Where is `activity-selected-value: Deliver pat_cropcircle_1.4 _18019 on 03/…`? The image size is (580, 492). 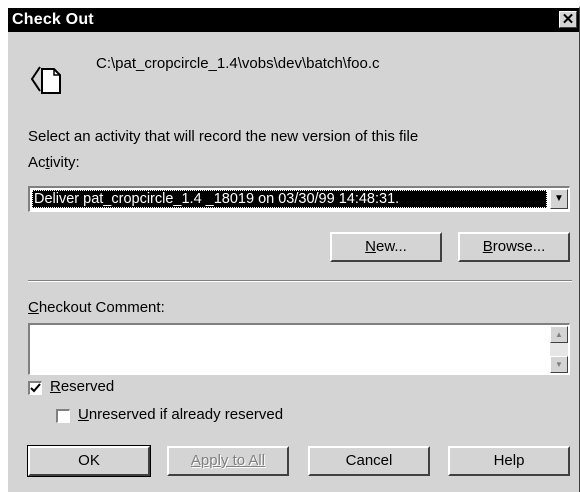
activity-selected-value: Deliver pat_cropcircle_1.4 _18019 on 03/… is located at coordinates (289, 199).